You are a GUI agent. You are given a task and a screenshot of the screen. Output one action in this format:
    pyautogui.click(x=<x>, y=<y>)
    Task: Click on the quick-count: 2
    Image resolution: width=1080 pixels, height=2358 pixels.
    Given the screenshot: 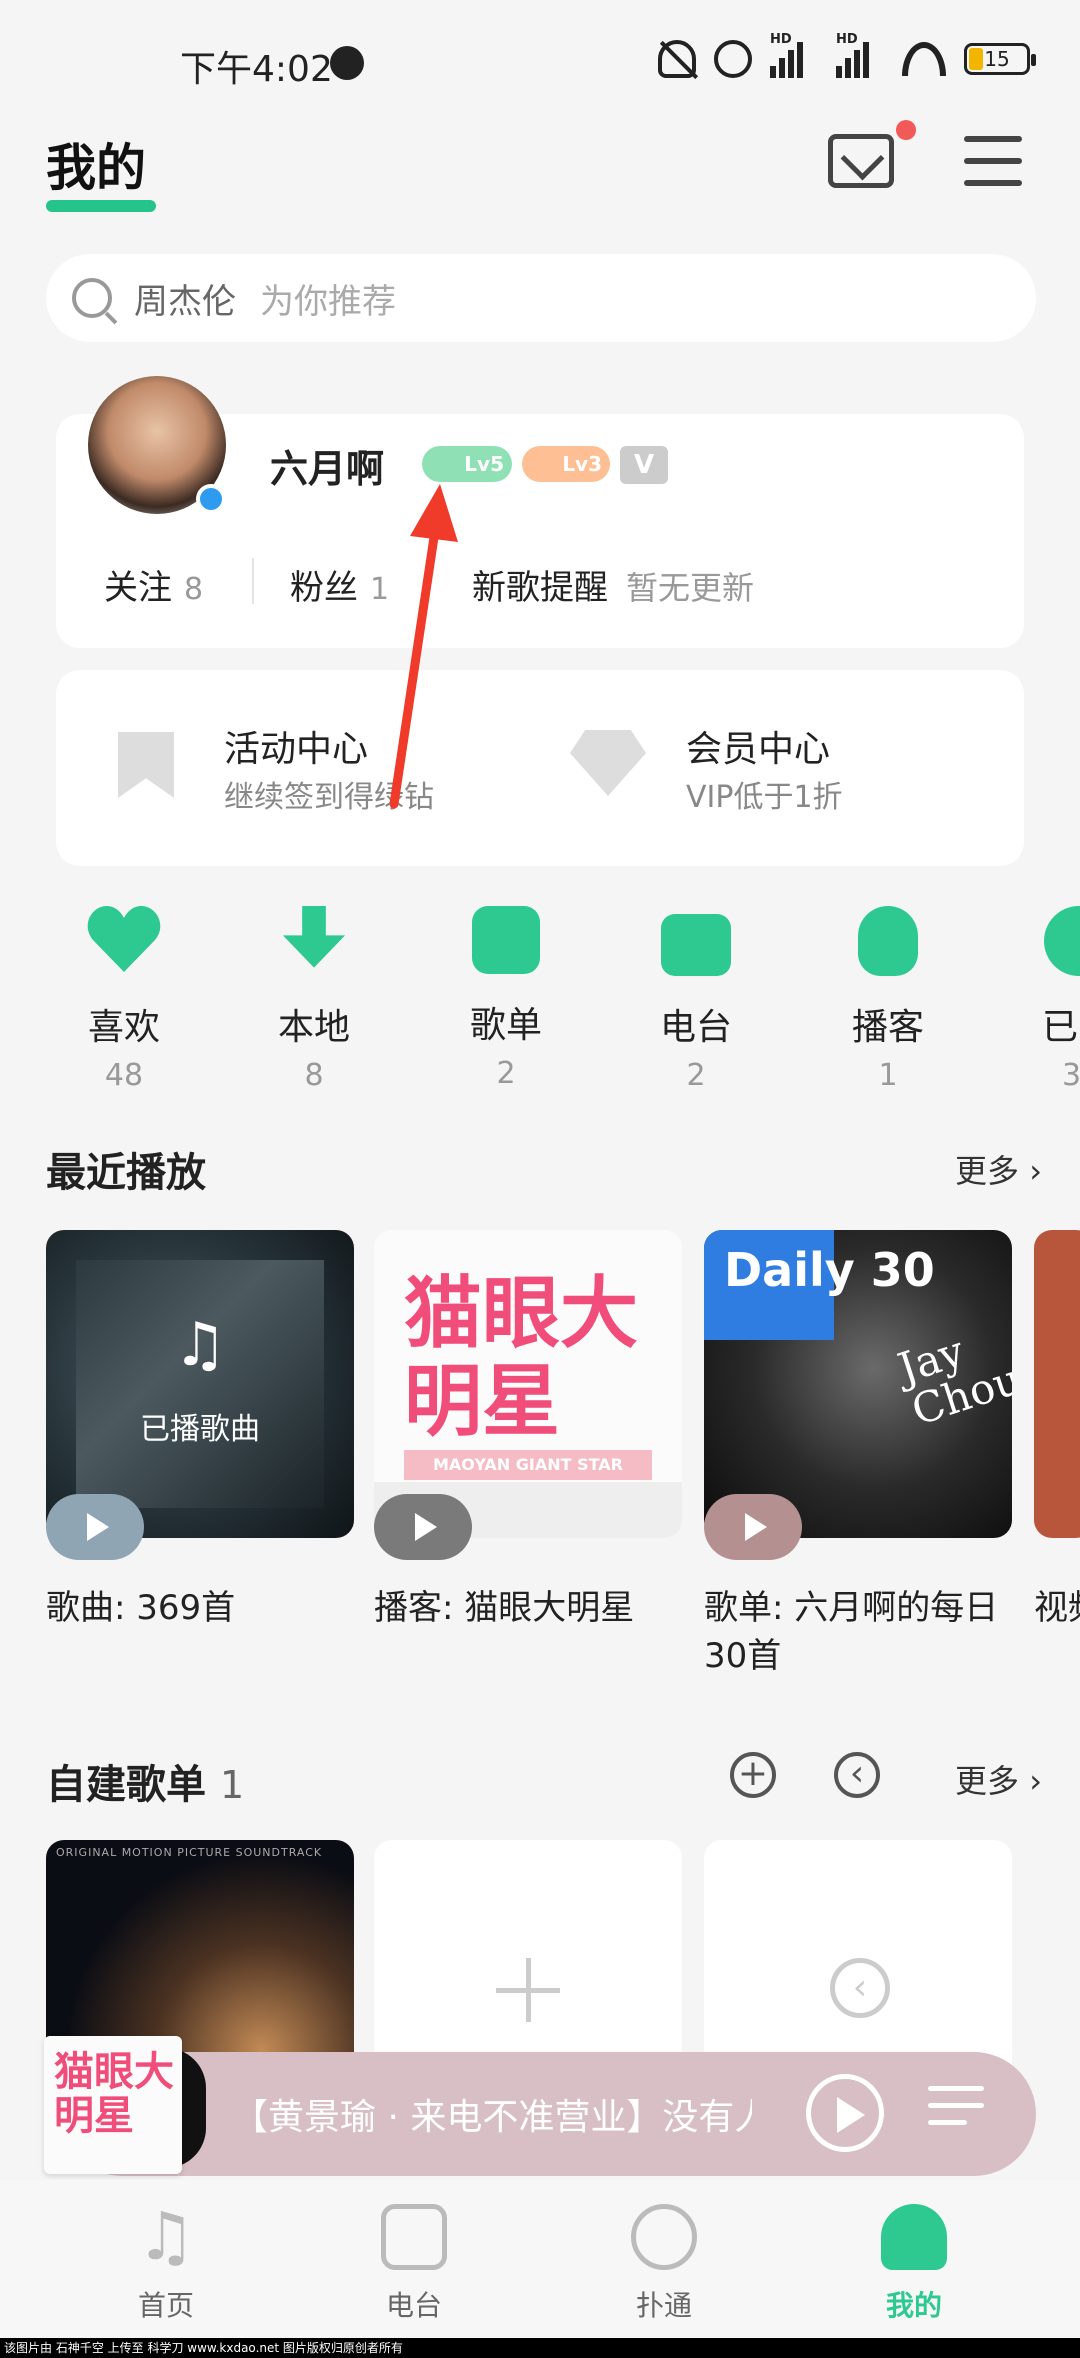 What is the action you would take?
    pyautogui.click(x=506, y=1073)
    